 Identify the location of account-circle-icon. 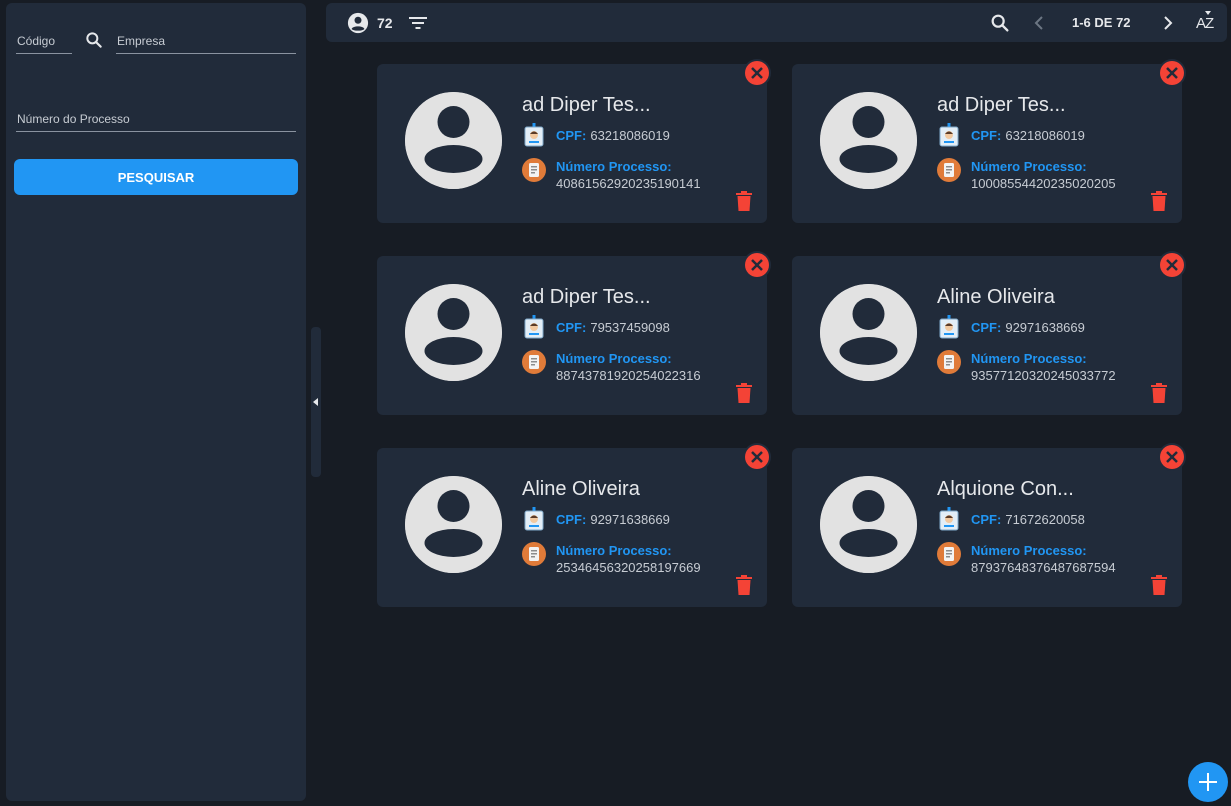
(358, 23).